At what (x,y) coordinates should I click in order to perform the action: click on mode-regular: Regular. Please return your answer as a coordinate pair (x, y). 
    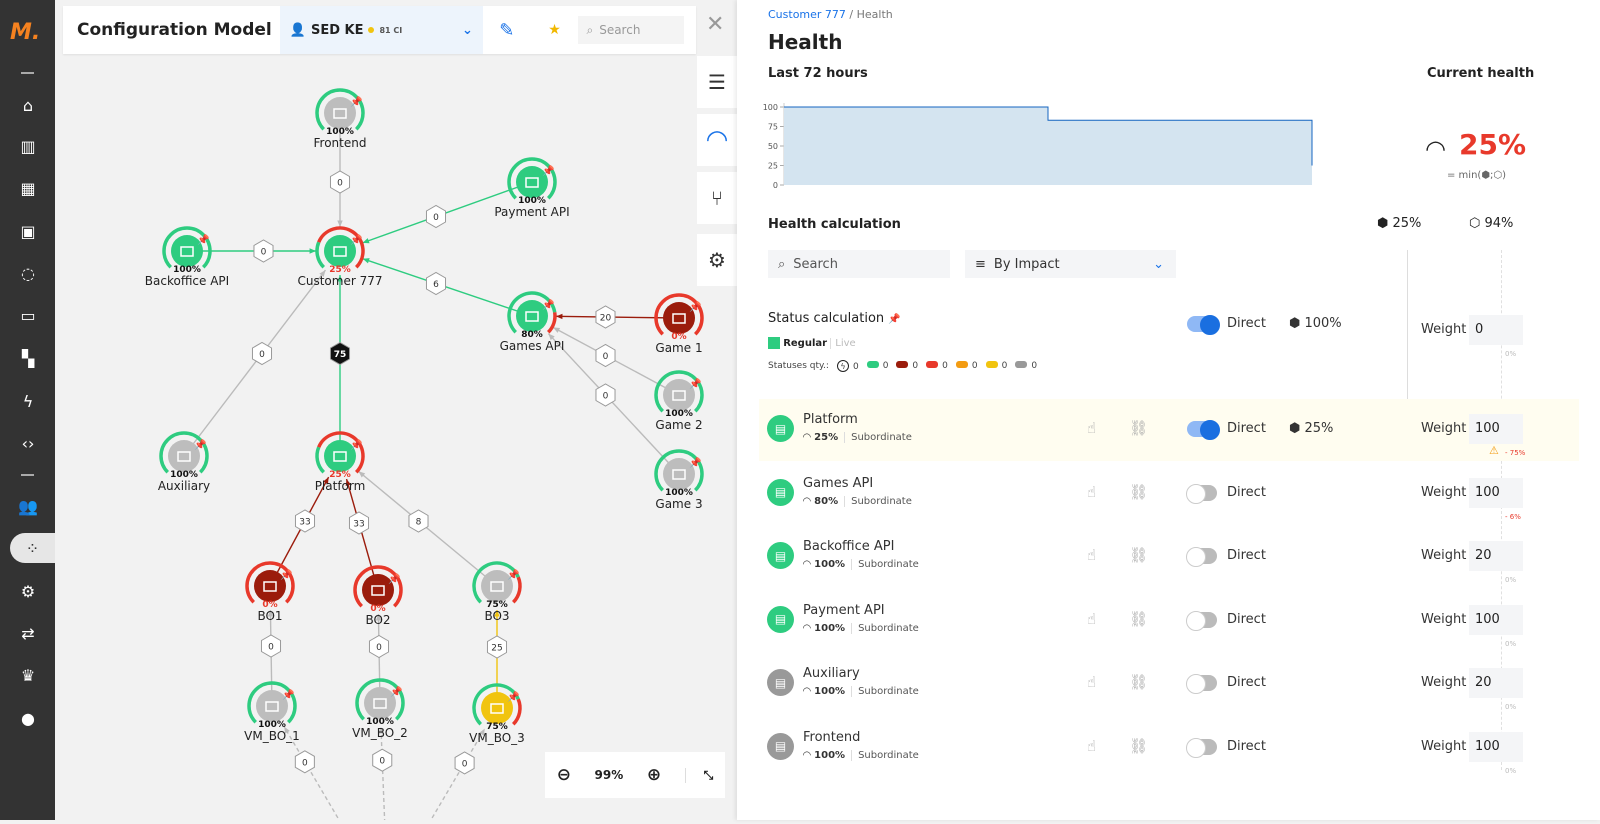
    Looking at the image, I should click on (805, 343).